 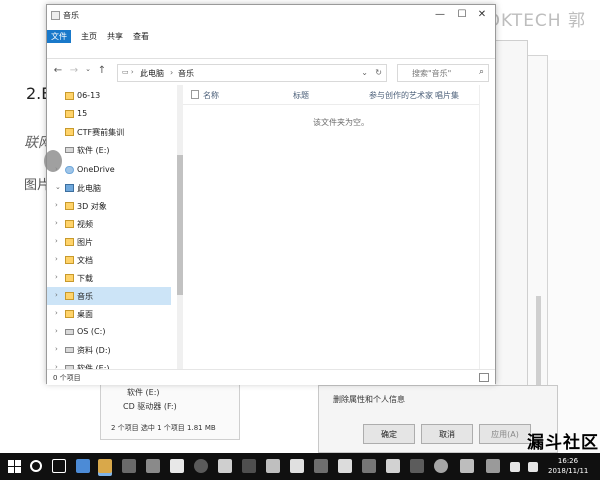 I want to click on nav-item-label: 下载, so click(x=85, y=278).